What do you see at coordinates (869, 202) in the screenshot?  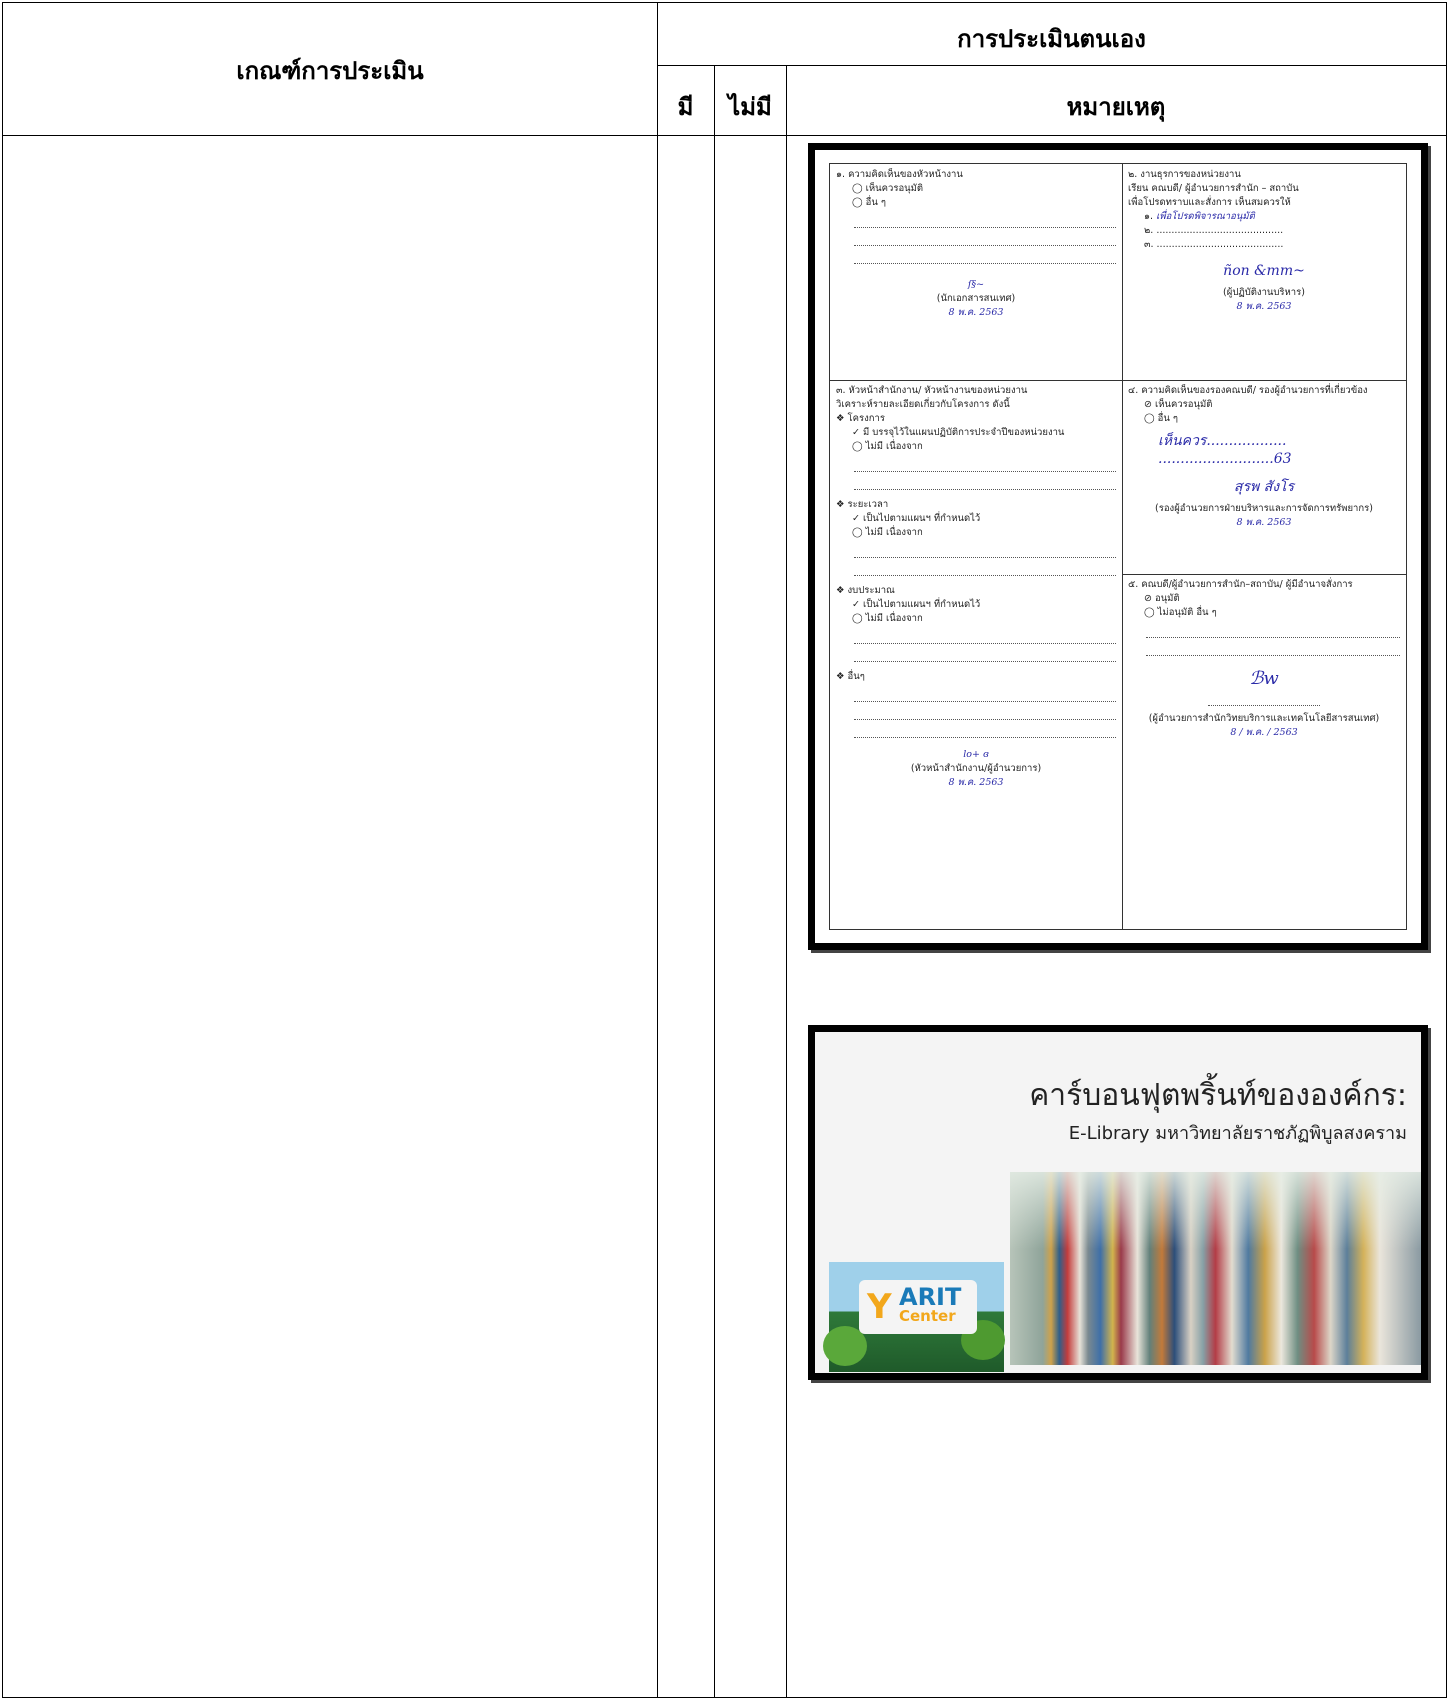 I see `s1-option-other: ◯ อื่น ๆ` at bounding box center [869, 202].